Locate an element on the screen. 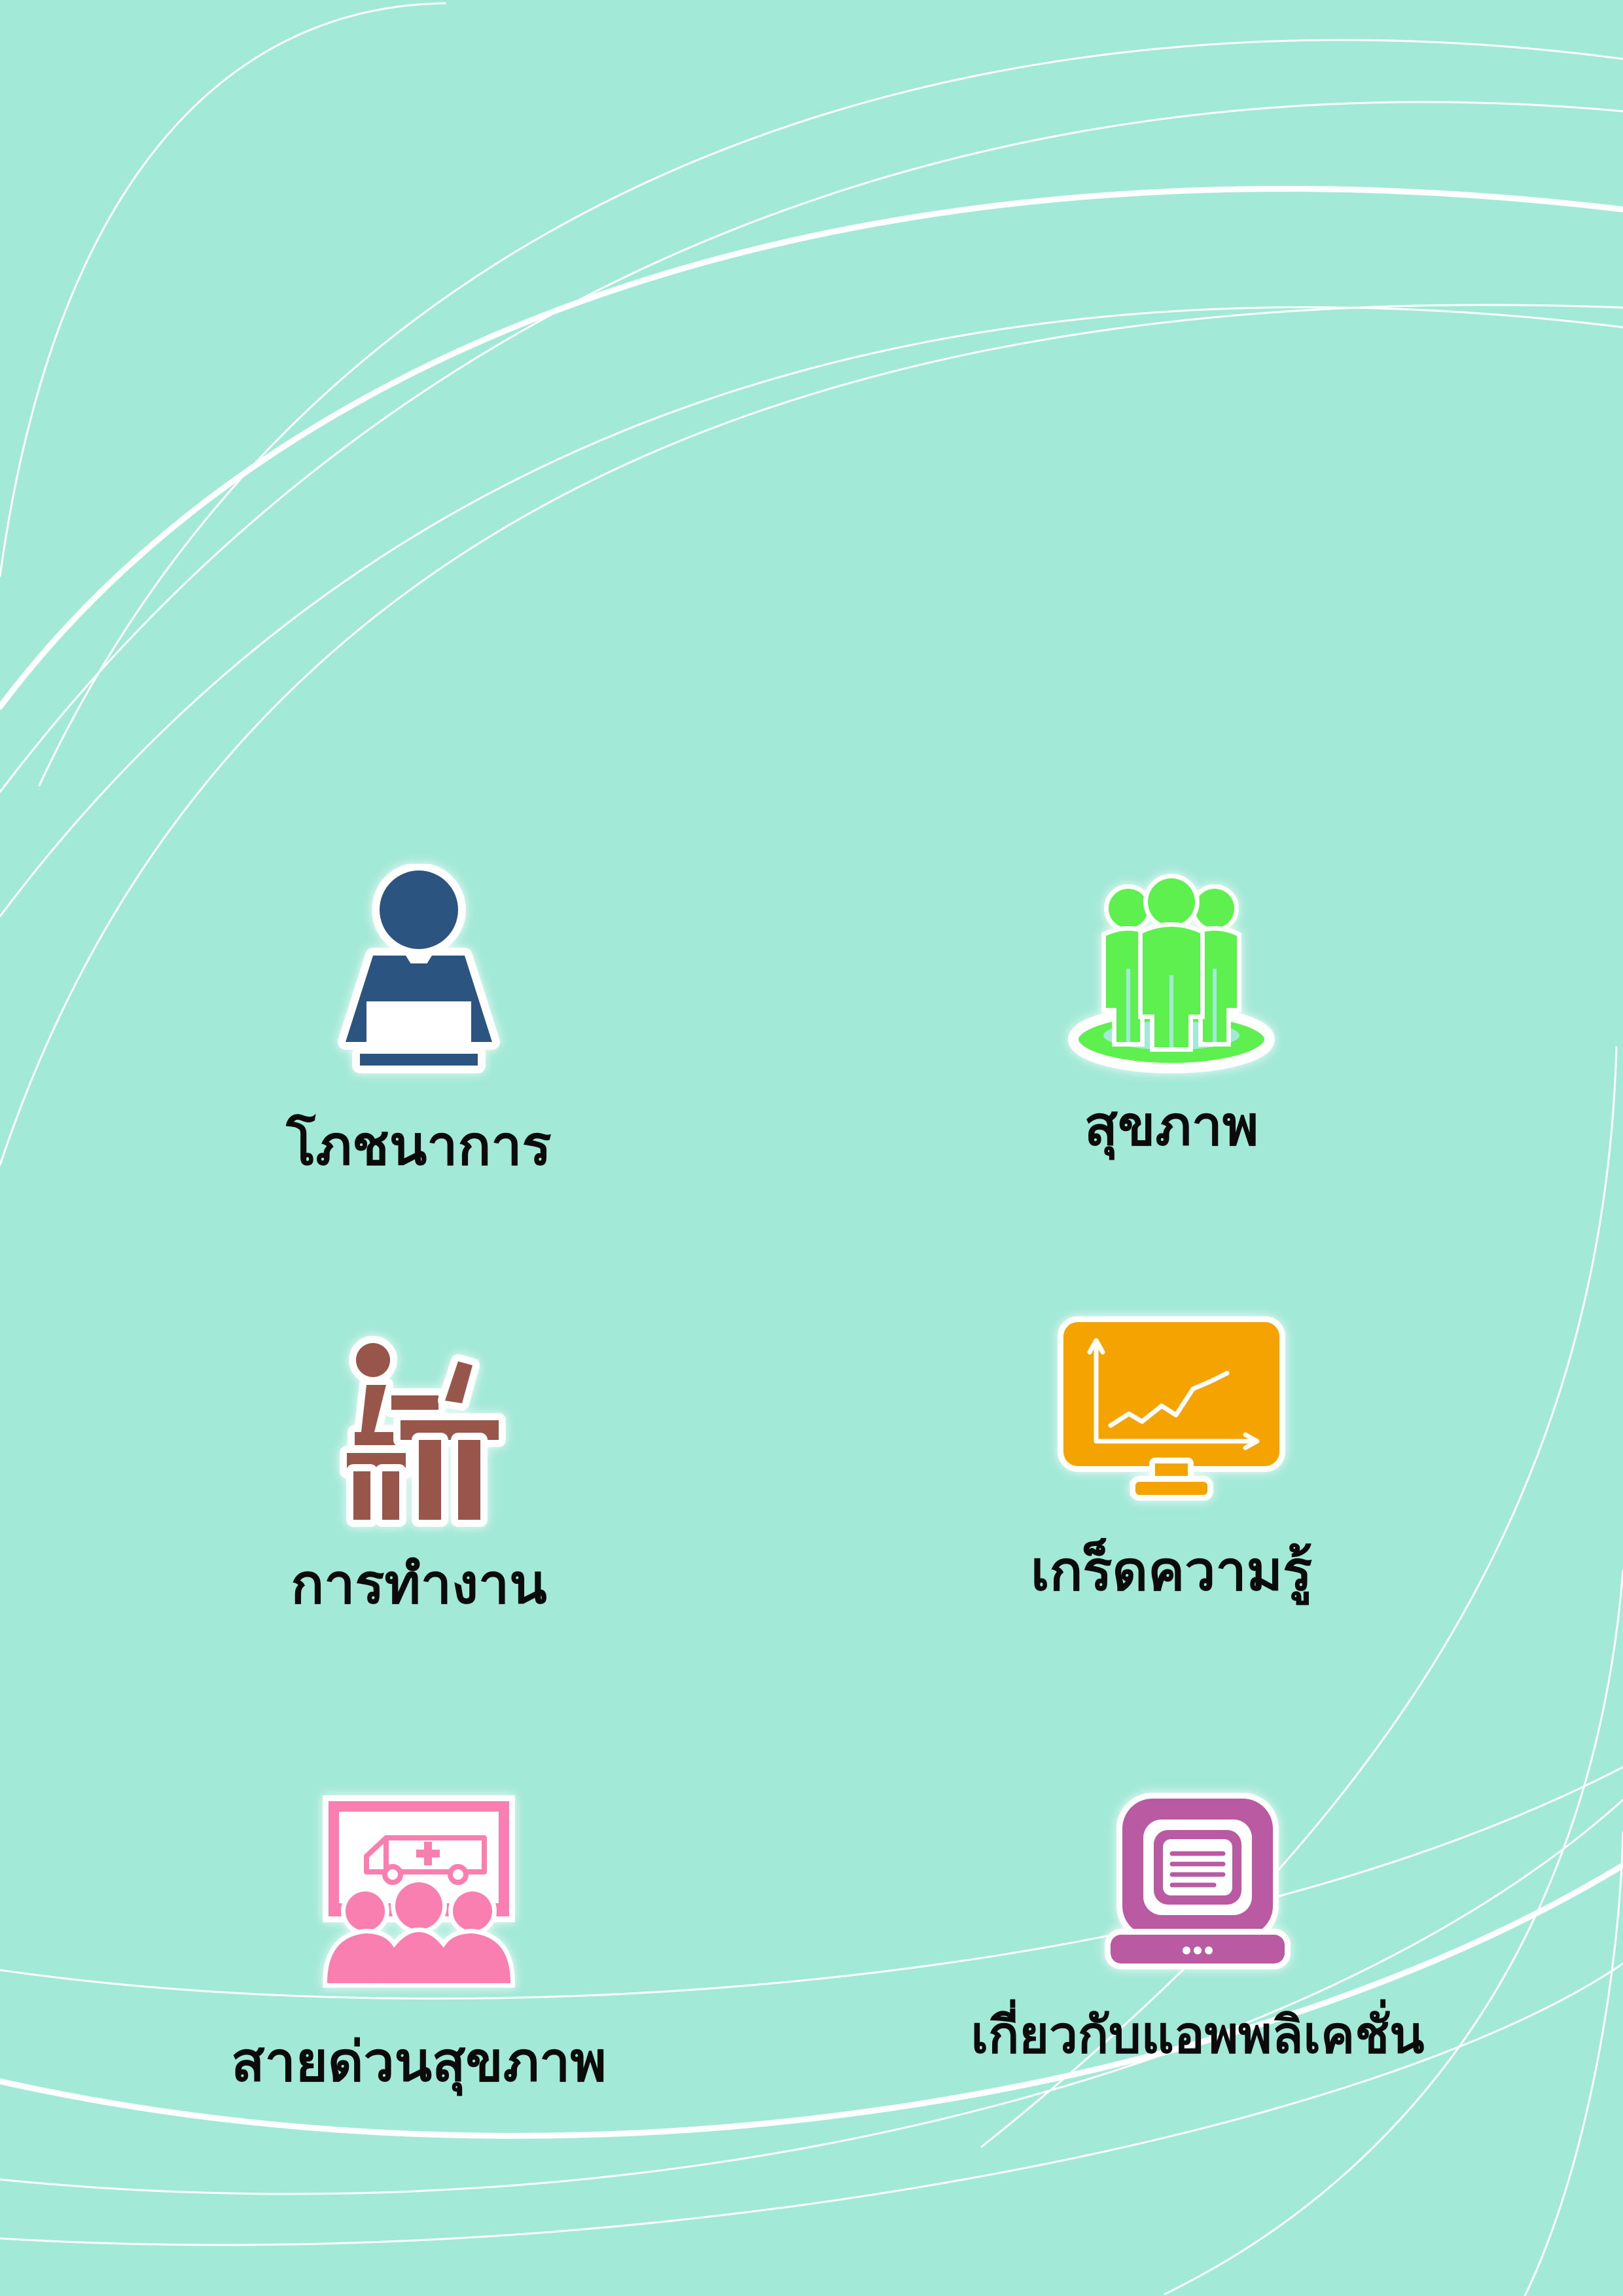 The width and height of the screenshot is (1623, 2296). menu-label-about: เกี่ยวกับแอพพลิเคชั่น is located at coordinates (1198, 2035).